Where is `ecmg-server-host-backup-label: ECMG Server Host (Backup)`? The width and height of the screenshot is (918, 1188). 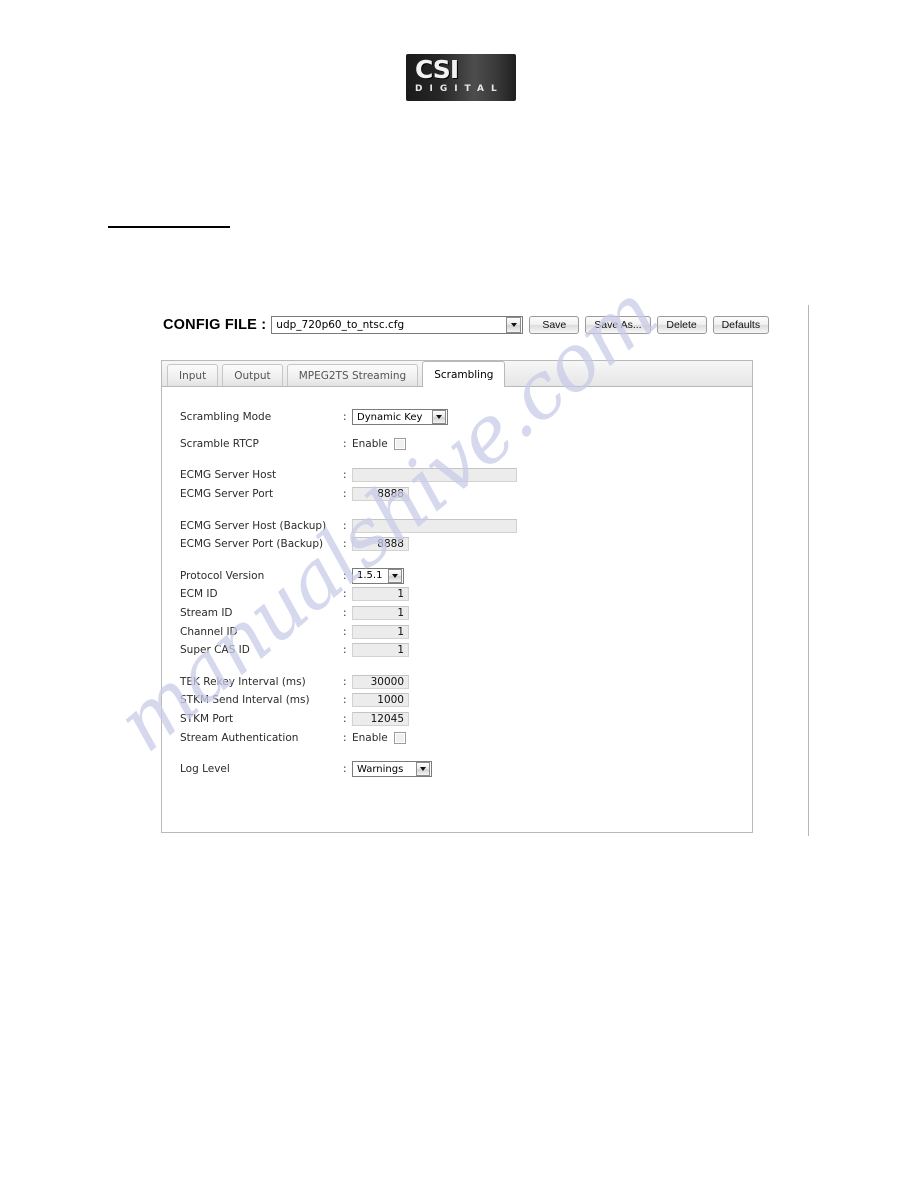
ecmg-server-host-backup-label: ECMG Server Host (Backup) is located at coordinates (253, 525).